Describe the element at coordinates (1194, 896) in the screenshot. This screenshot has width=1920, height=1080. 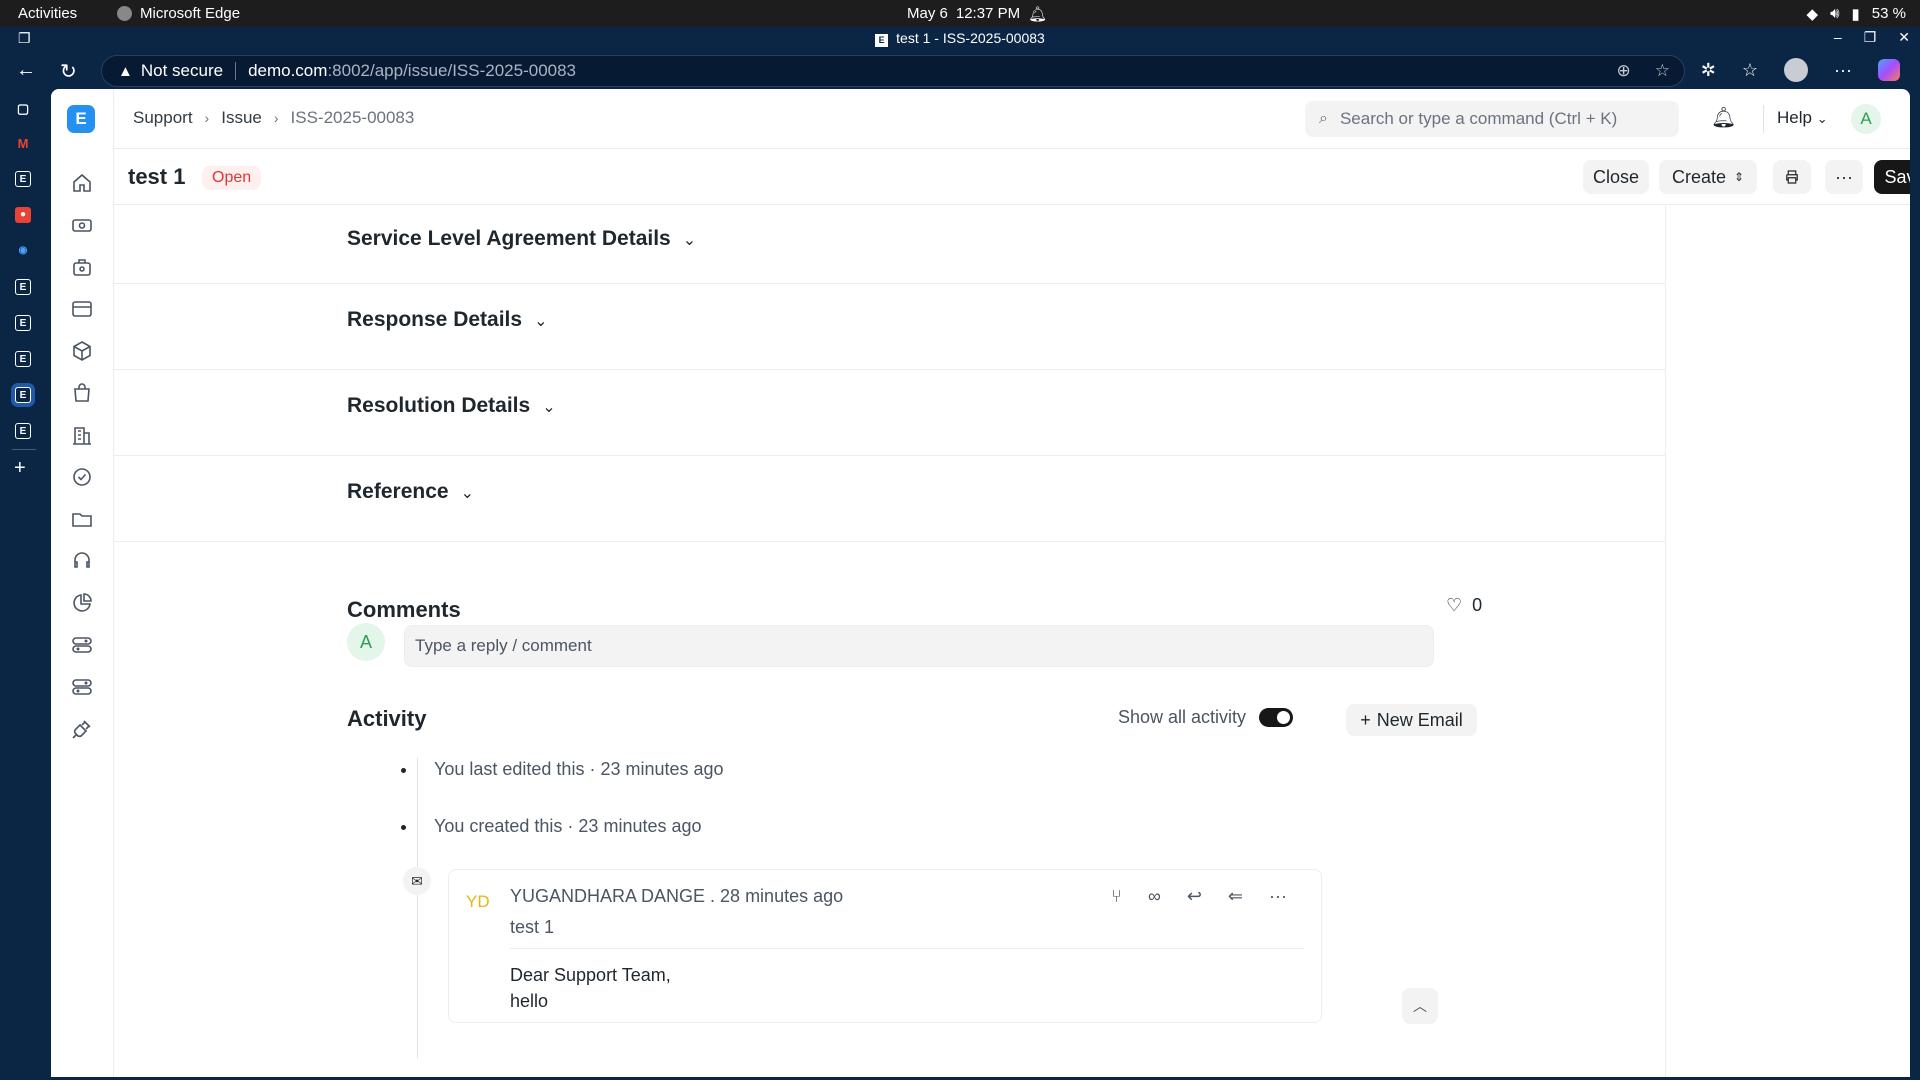
I see `reply-icon: ↩` at that location.